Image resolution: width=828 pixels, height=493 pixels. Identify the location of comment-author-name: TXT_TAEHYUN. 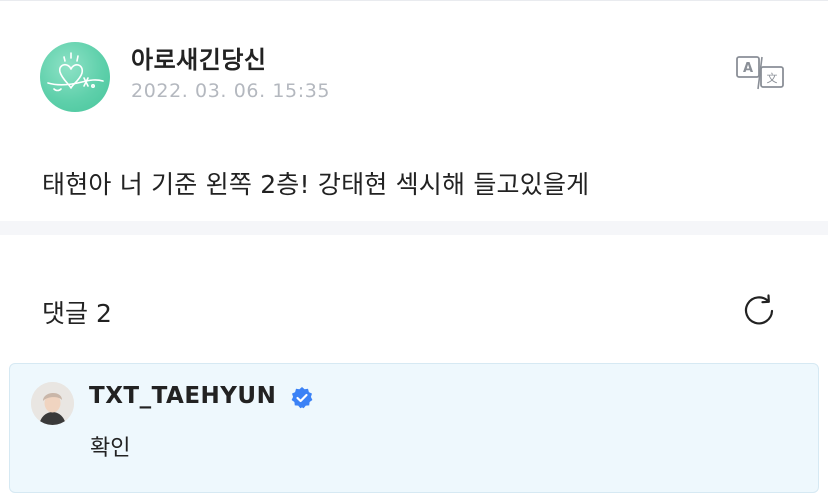
(182, 396).